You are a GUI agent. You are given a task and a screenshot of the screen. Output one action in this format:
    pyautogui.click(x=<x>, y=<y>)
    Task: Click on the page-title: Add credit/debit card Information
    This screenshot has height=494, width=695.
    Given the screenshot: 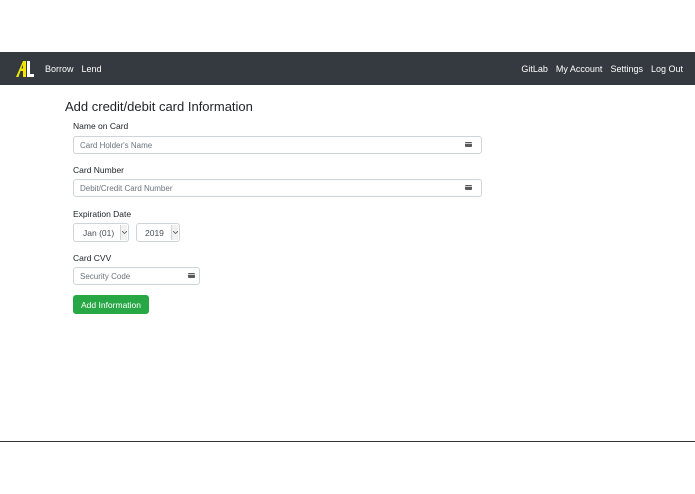 What is the action you would take?
    pyautogui.click(x=159, y=106)
    